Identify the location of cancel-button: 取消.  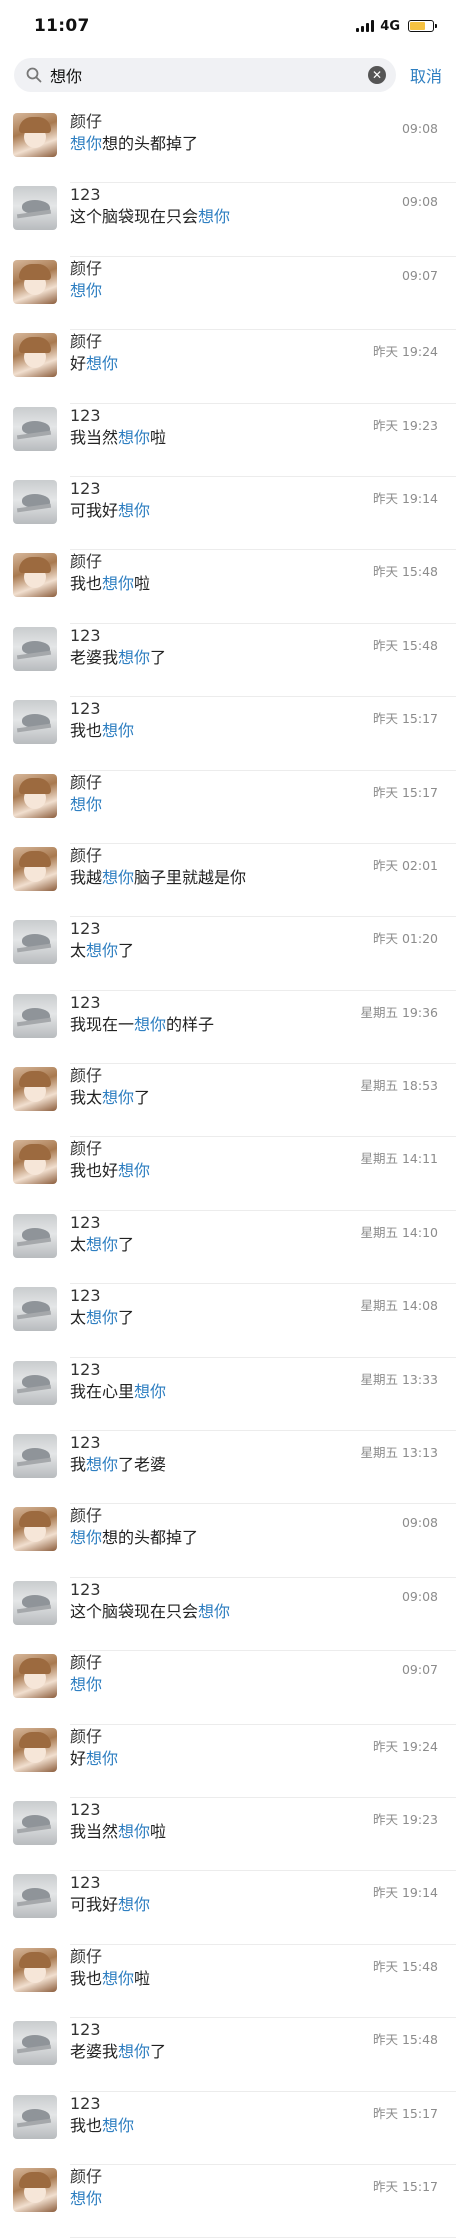
(426, 75).